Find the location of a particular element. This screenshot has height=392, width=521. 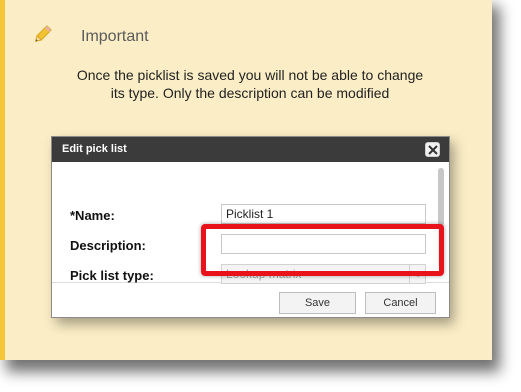

dialog-footer: Save Cancel is located at coordinates (250, 300).